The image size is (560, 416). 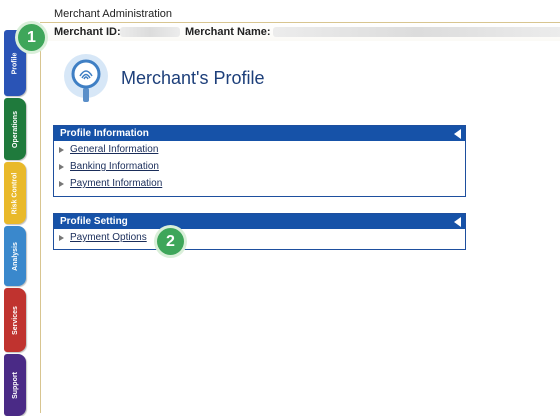 I want to click on tab-operations: Operations, so click(x=15, y=129).